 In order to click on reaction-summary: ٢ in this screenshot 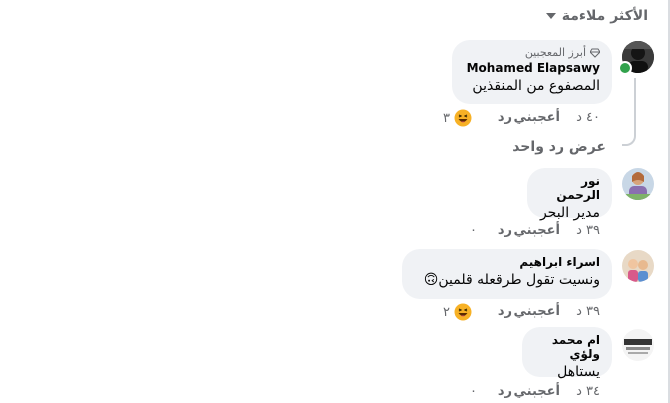, I will do `click(457, 312)`.